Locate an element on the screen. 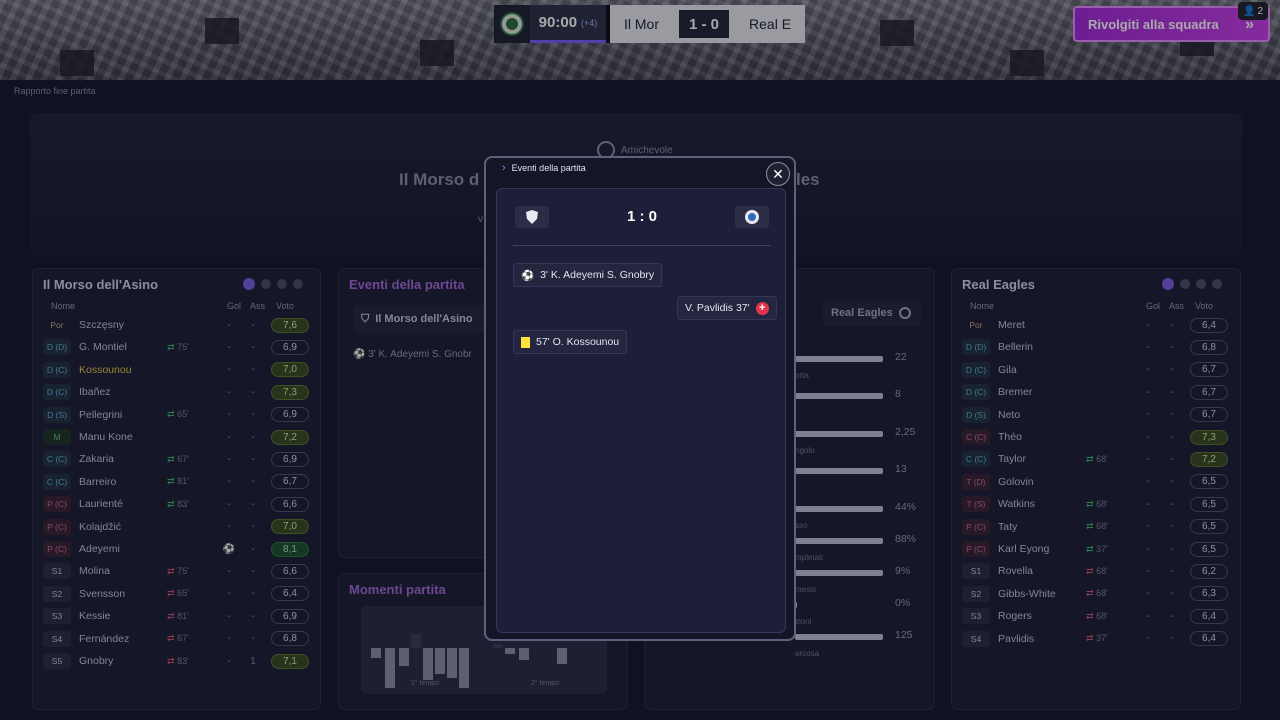 The image size is (1280, 720). close-button: ✕ is located at coordinates (778, 174).